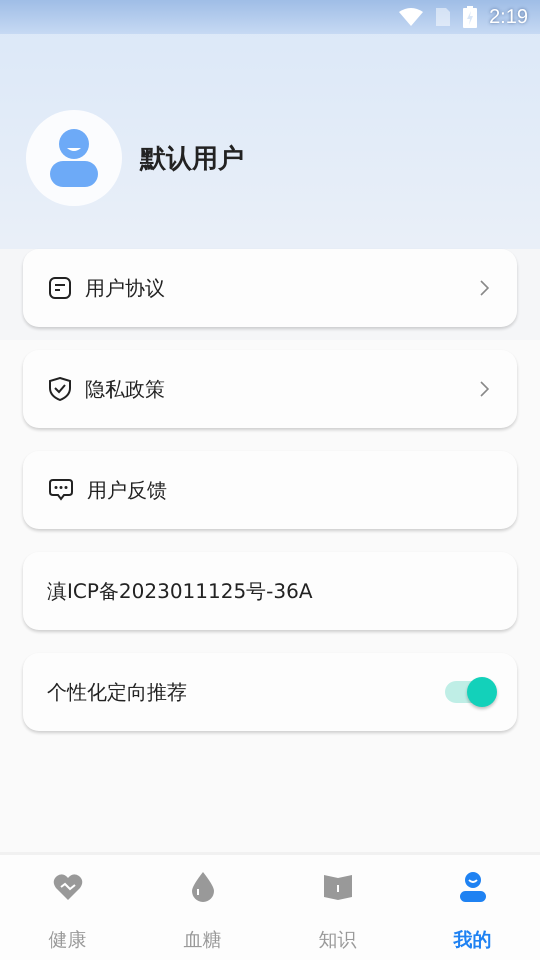 Image resolution: width=540 pixels, height=960 pixels. Describe the element at coordinates (411, 17) in the screenshot. I see `wifi-icon` at that location.